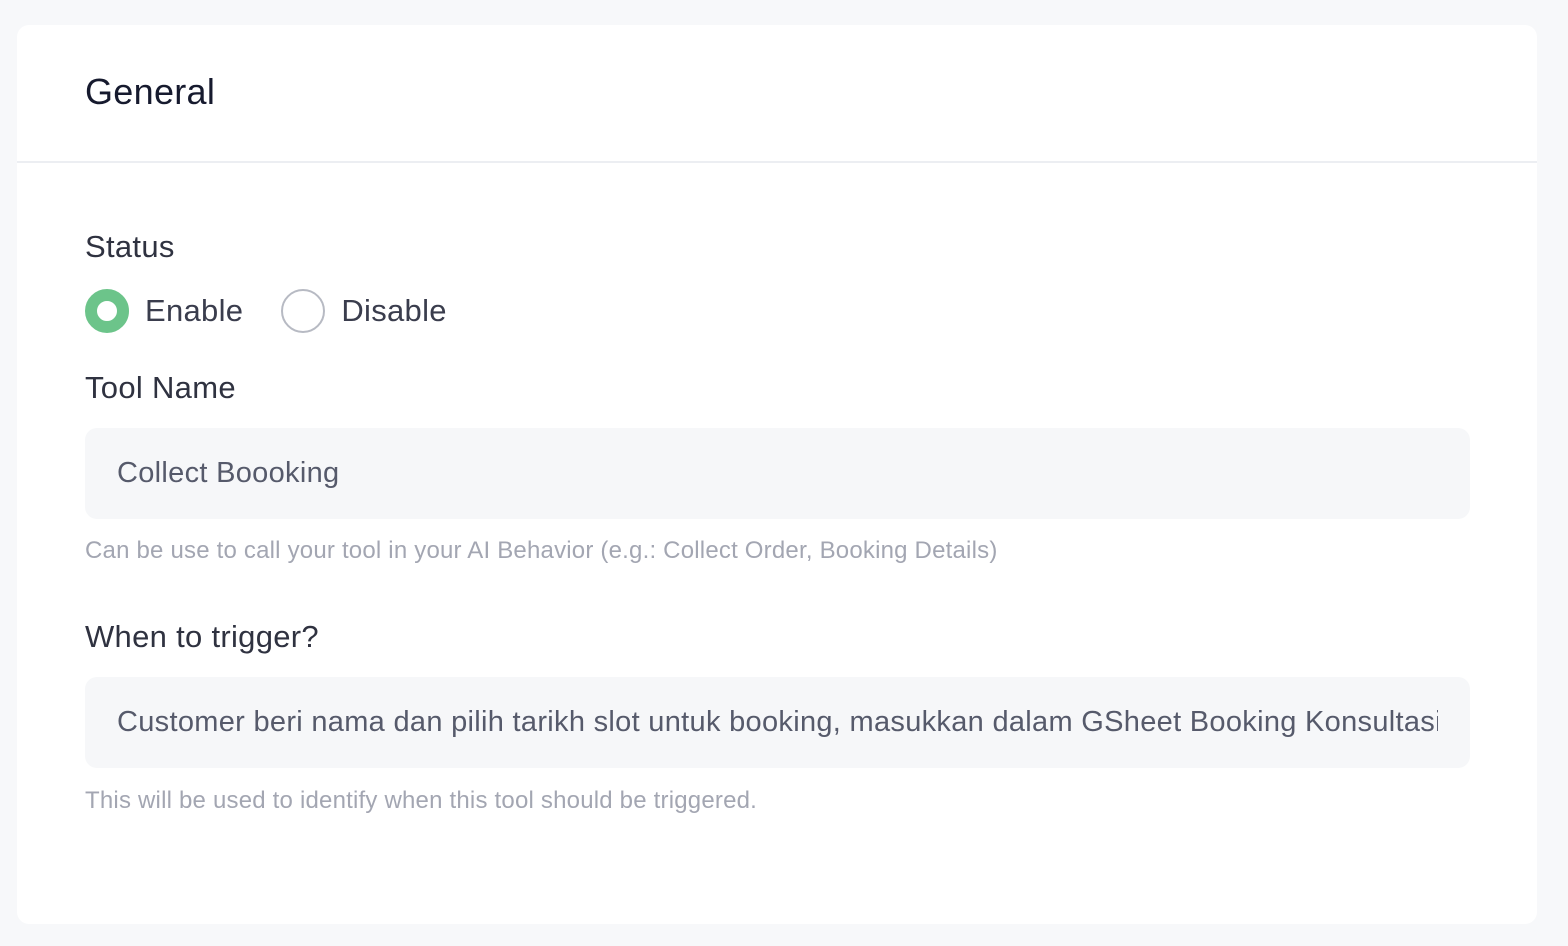 The width and height of the screenshot is (1568, 946). Describe the element at coordinates (777, 722) in the screenshot. I see `trigger-input` at that location.